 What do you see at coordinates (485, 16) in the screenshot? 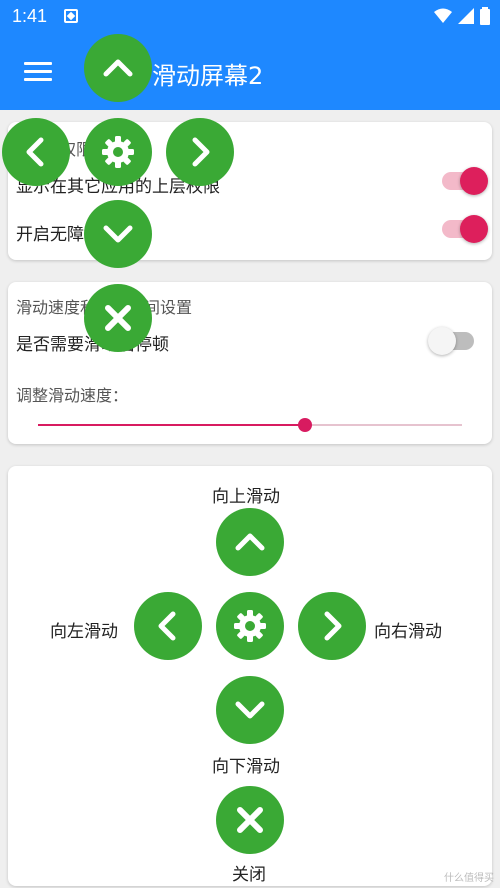
I see `battery-icon` at bounding box center [485, 16].